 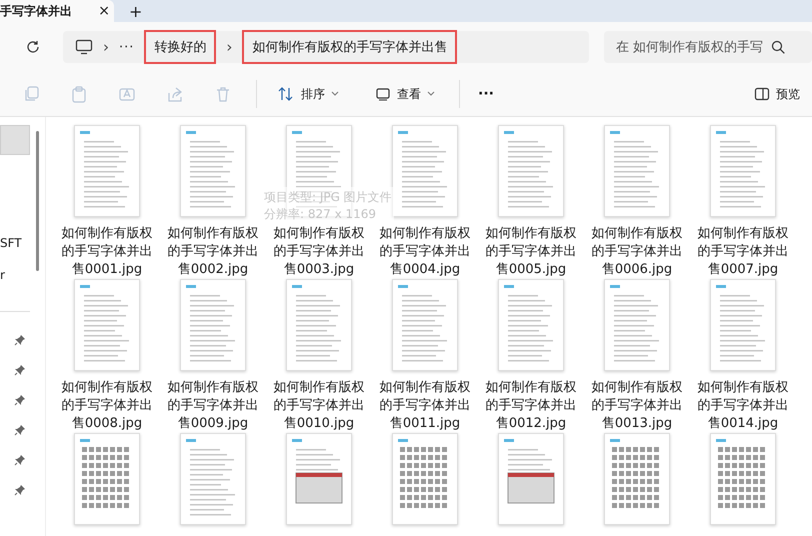 What do you see at coordinates (33, 47) in the screenshot?
I see `refresh-icon` at bounding box center [33, 47].